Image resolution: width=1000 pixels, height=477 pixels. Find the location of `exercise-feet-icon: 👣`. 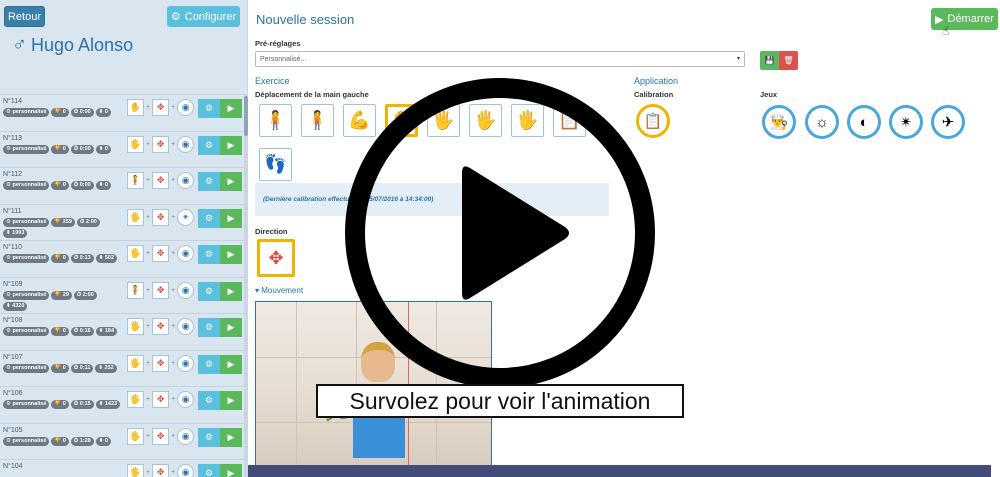

exercise-feet-icon: 👣 is located at coordinates (275, 164).